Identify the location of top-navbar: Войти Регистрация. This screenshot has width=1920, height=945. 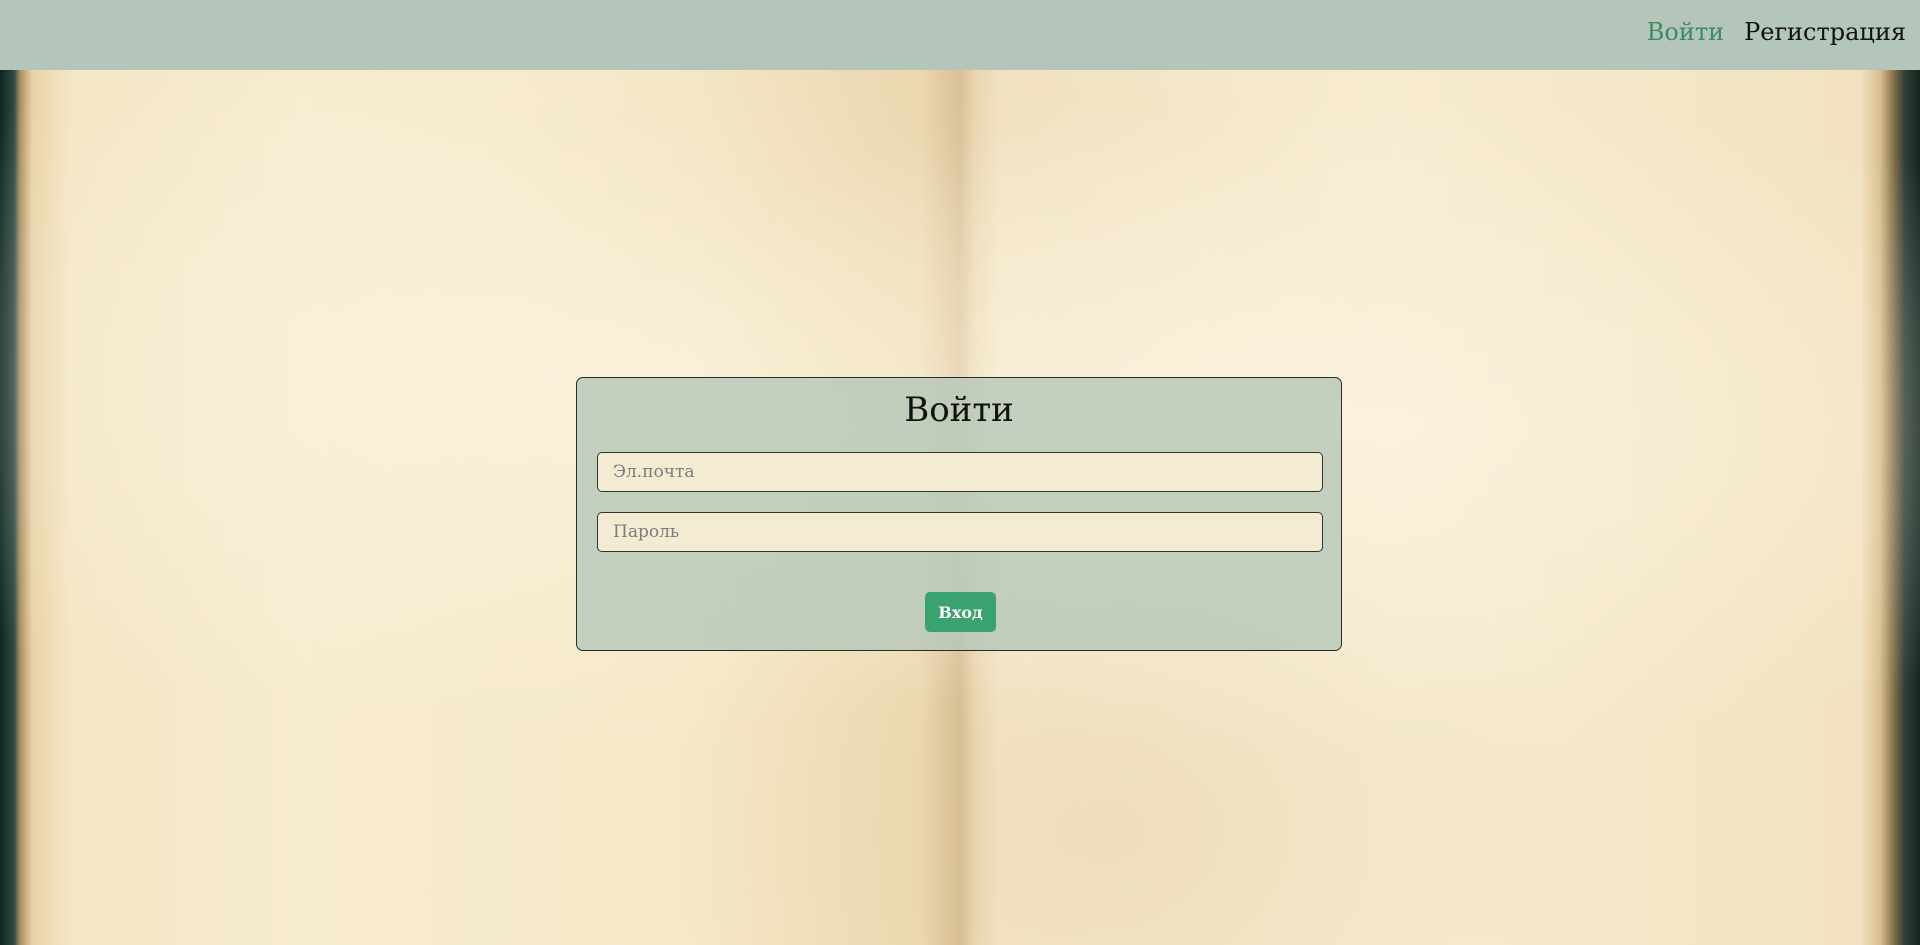
(960, 35).